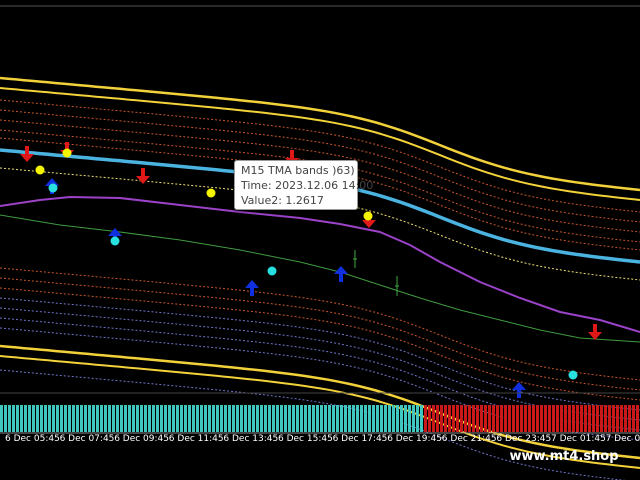 The height and width of the screenshot is (480, 640). I want to click on time-tick-label: 6 Dec 17:45, so click(360, 439).